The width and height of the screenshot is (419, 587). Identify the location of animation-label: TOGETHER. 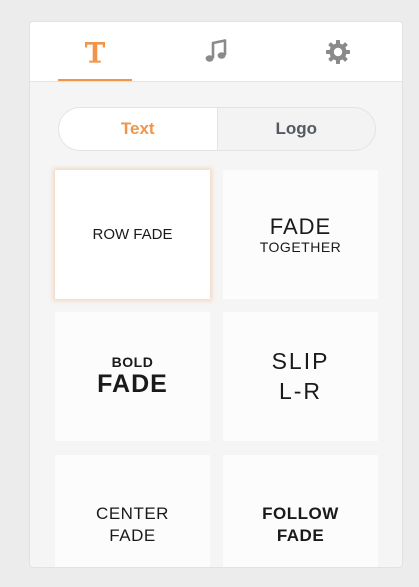
(300, 247).